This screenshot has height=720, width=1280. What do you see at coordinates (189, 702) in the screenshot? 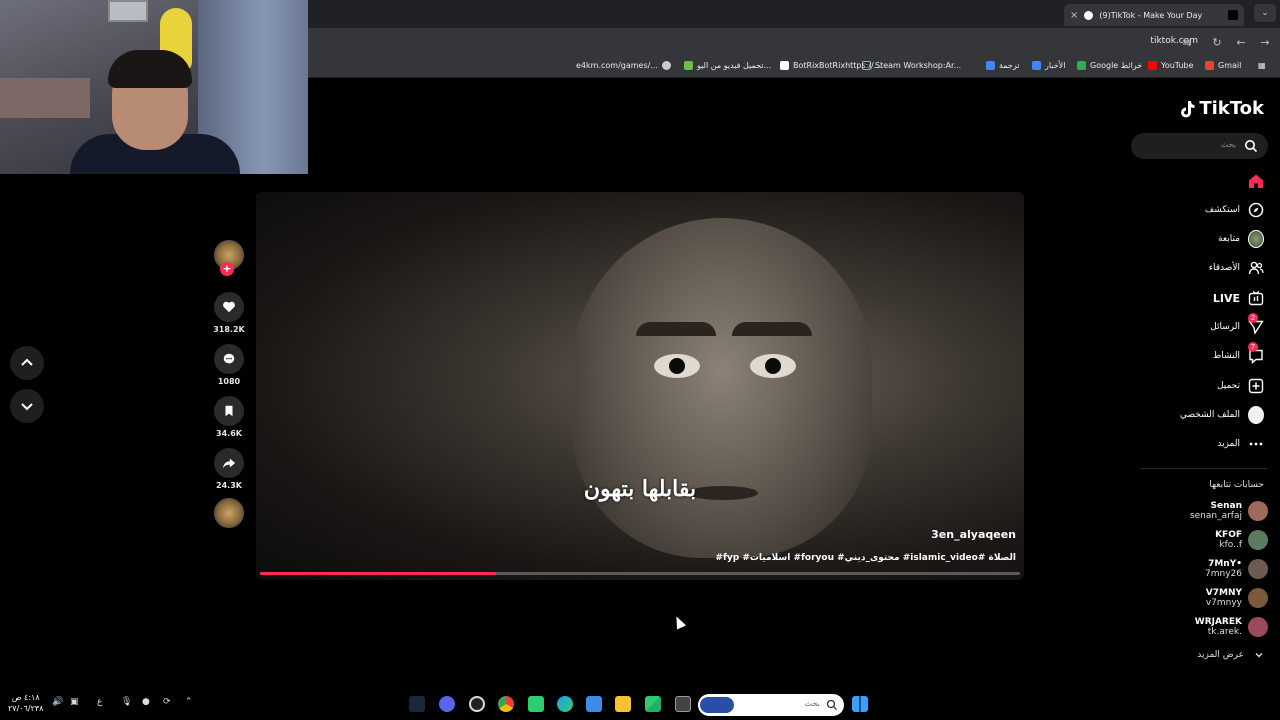
I see `show-hidden-icons-icon: ⌃` at bounding box center [189, 702].